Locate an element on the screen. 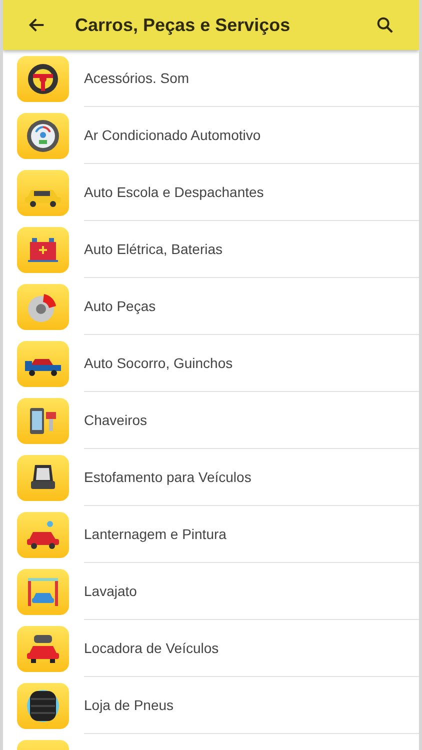  category-item: Auto Peças is located at coordinates (211, 306).